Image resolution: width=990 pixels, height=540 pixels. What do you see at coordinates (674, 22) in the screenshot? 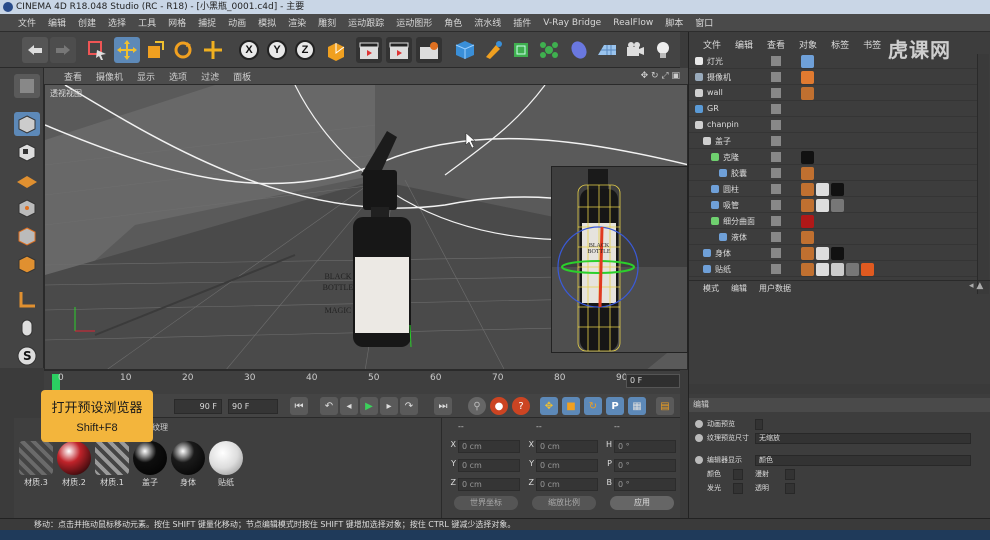
I see `menu-item-18: 脚本` at bounding box center [674, 22].